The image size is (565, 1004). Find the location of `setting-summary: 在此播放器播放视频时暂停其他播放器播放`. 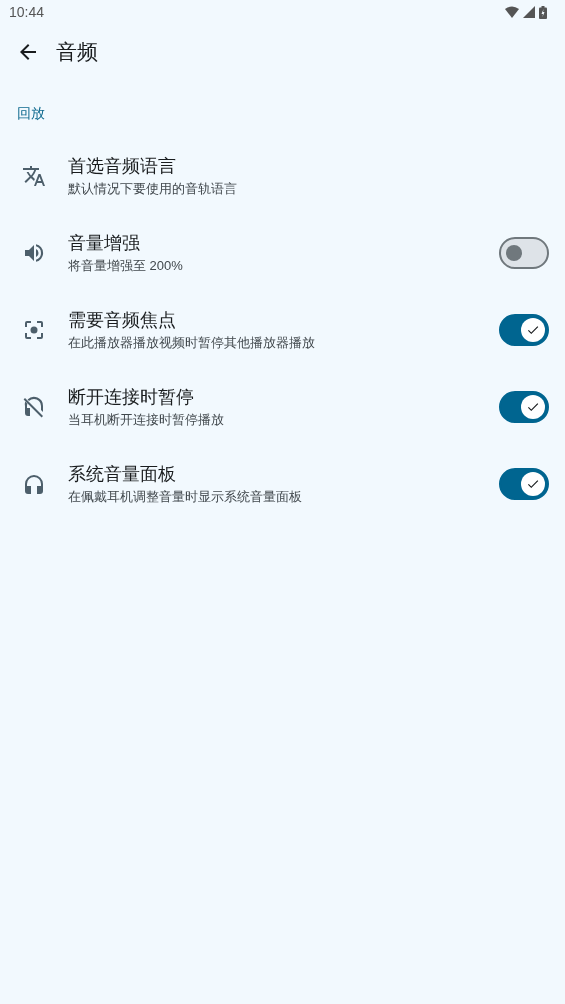

setting-summary: 在此播放器播放视频时暂停其他播放器播放 is located at coordinates (192, 342).